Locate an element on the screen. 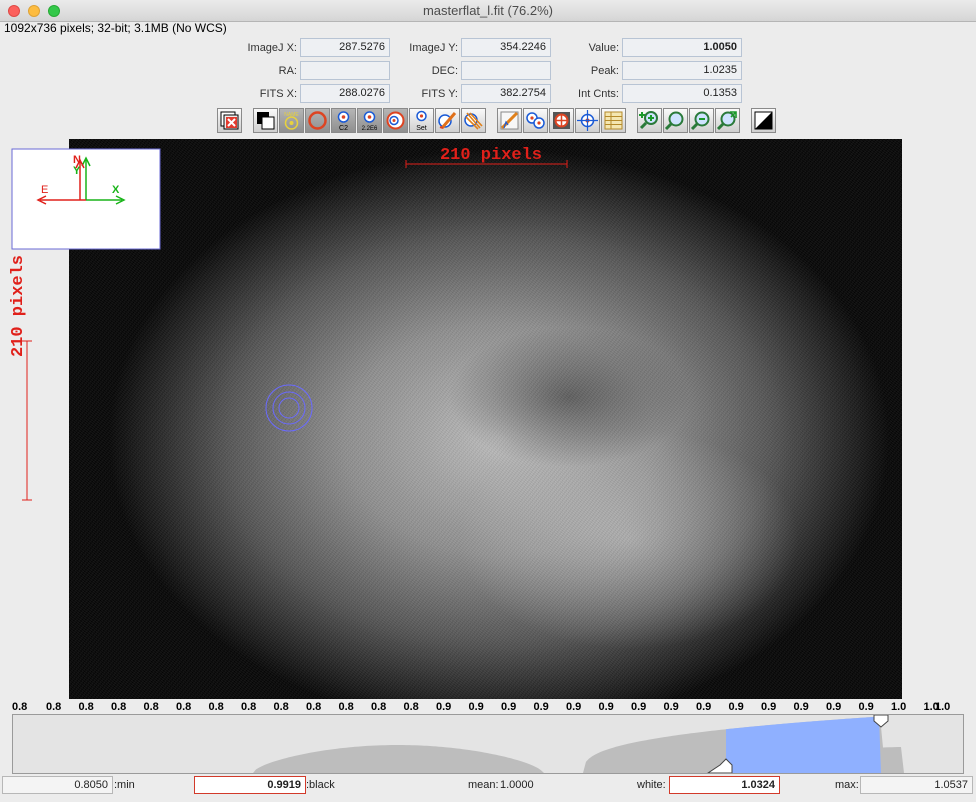  zoom-out-button is located at coordinates (701, 120).